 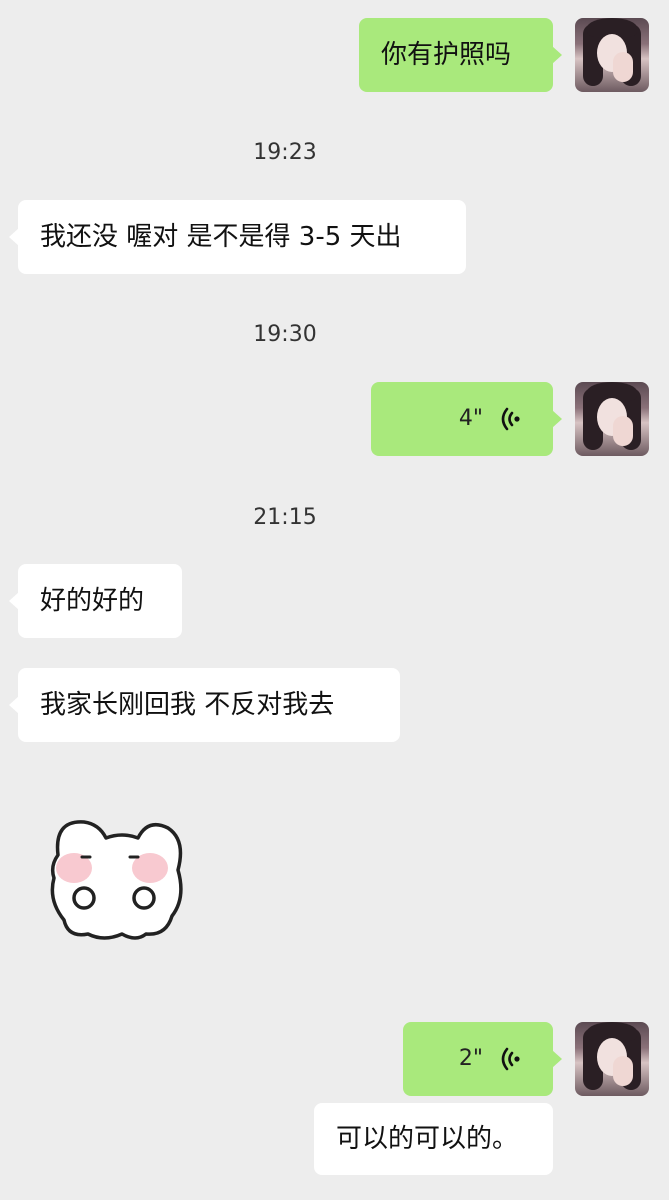 I want to click on message-bubble-received: 好的好的, so click(x=95, y=601).